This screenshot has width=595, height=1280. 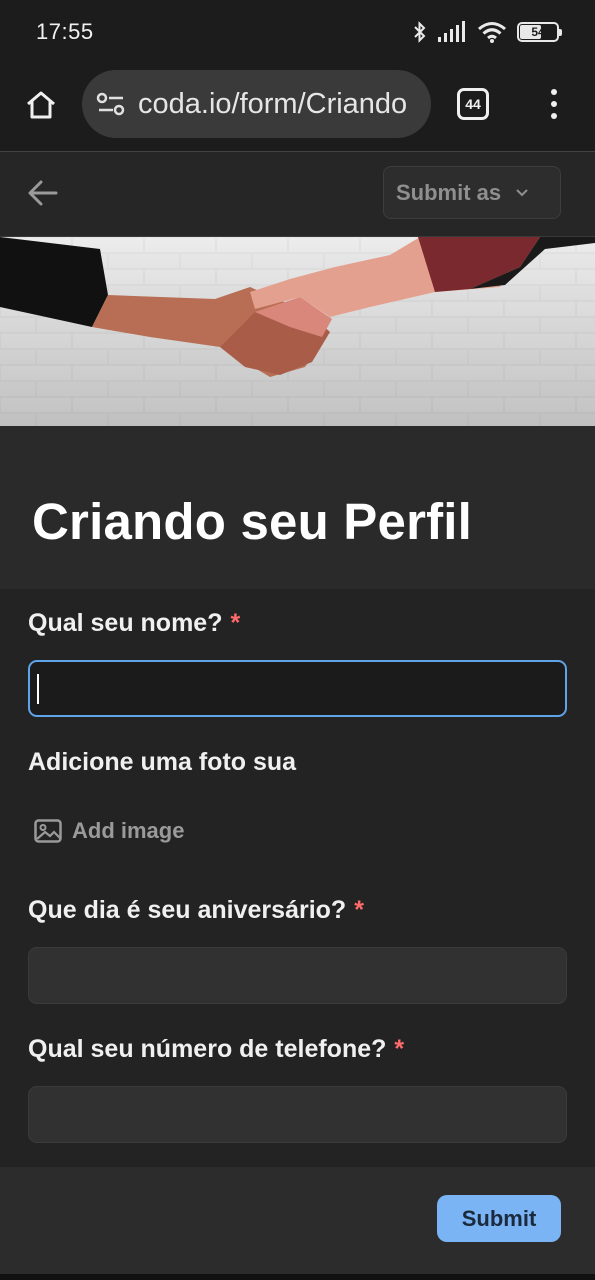 What do you see at coordinates (38, 689) in the screenshot?
I see `text-cursor` at bounding box center [38, 689].